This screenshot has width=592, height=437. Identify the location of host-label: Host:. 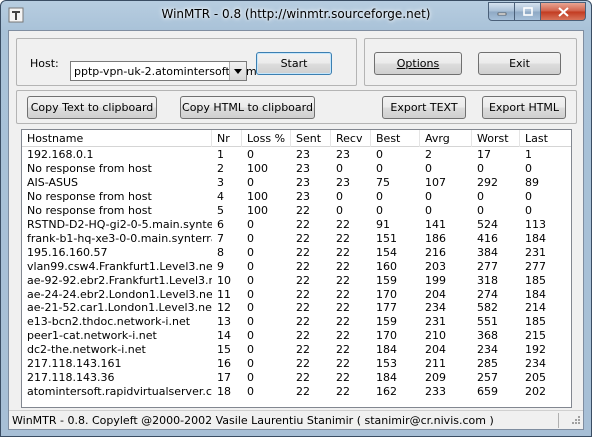
(44, 63).